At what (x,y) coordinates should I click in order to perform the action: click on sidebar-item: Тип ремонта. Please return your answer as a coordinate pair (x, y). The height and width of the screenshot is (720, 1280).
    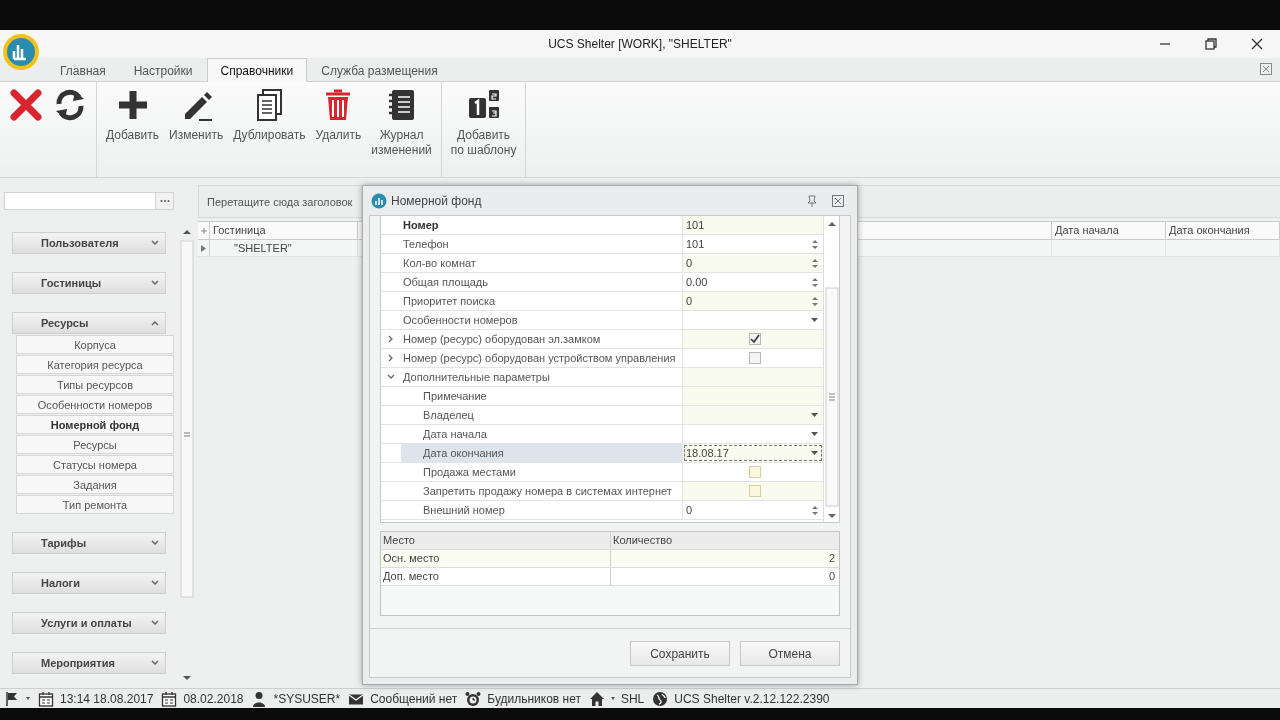
    Looking at the image, I should click on (95, 504).